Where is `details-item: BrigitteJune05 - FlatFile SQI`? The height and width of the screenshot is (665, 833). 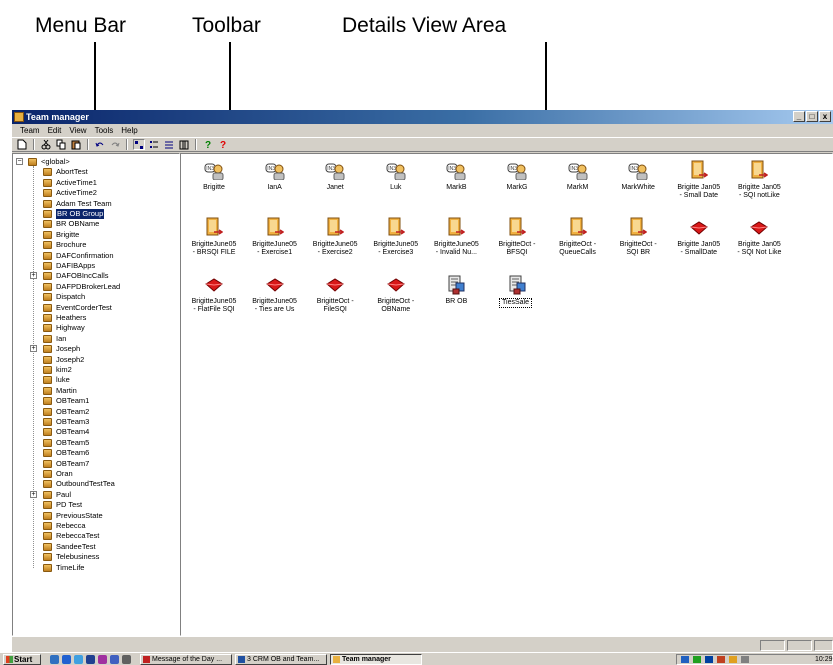
details-item: BrigitteJune05 - FlatFile SQI is located at coordinates (214, 296).